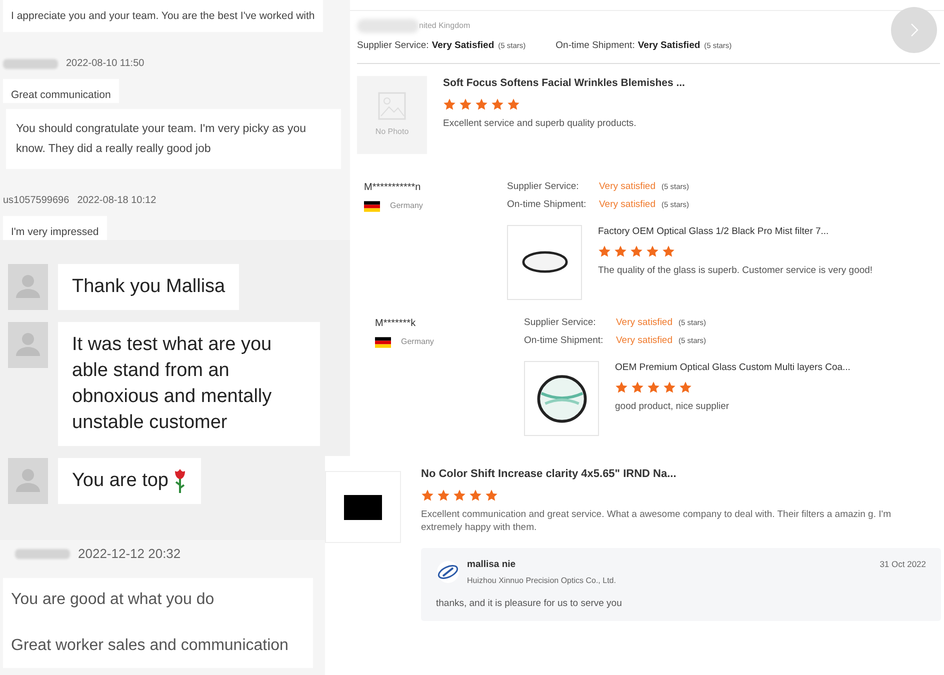 This screenshot has width=944, height=675. What do you see at coordinates (544, 262) in the screenshot?
I see `filter-ring-drawing` at bounding box center [544, 262].